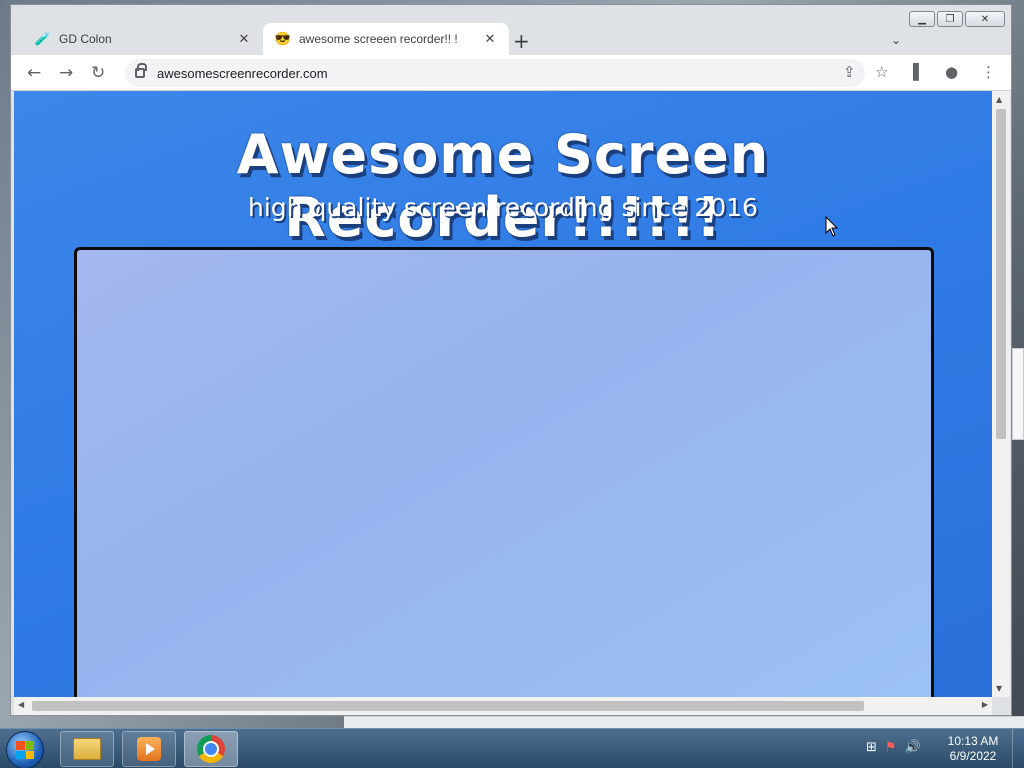  I want to click on vertical-scroll-thumb, so click(1001, 274).